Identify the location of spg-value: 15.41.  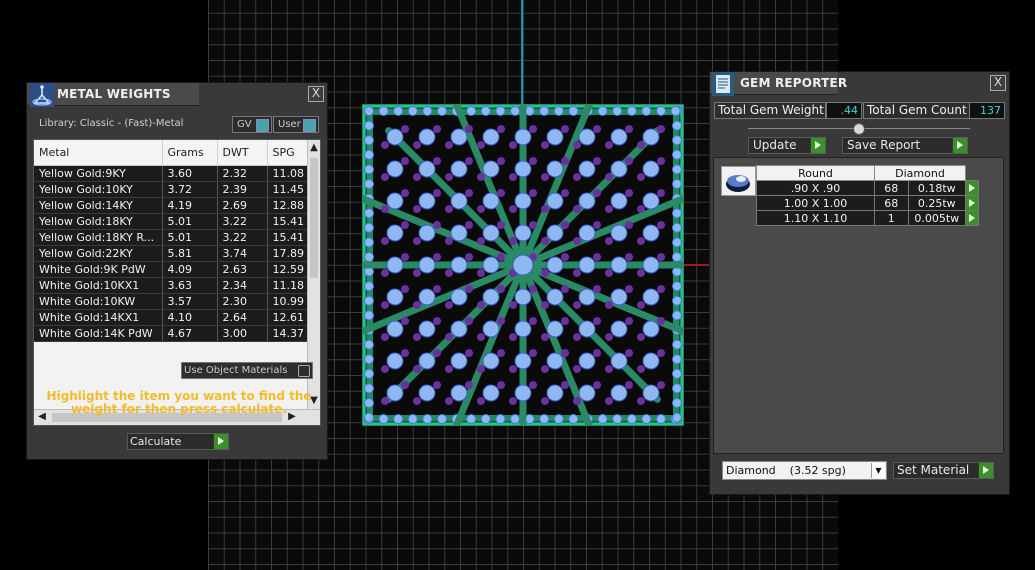
(289, 237).